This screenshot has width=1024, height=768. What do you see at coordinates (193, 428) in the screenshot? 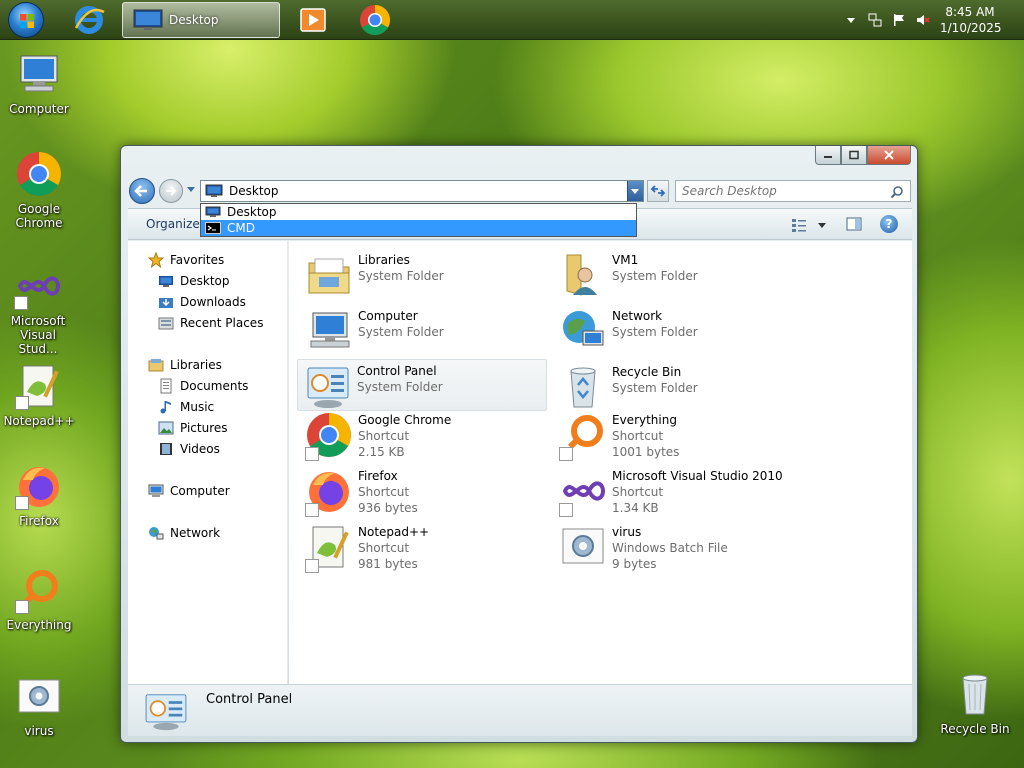
I see `nav-libraries-pictures: Pictures` at bounding box center [193, 428].